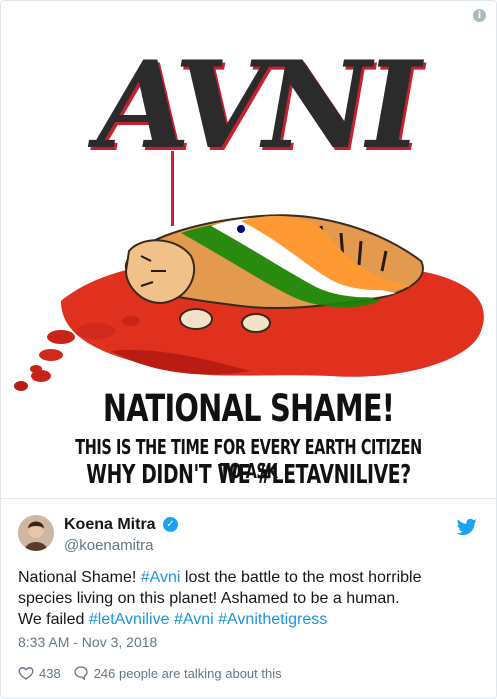 This screenshot has width=497, height=699. Describe the element at coordinates (170, 524) in the screenshot. I see `verified-badge-icon: ✓` at that location.